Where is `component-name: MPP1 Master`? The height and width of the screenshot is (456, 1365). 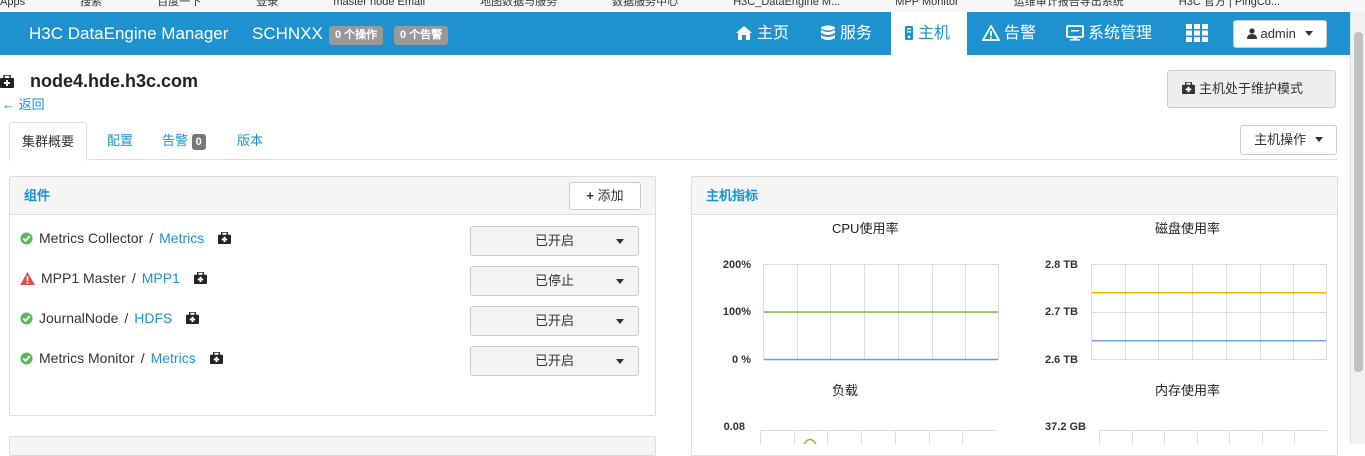 component-name: MPP1 Master is located at coordinates (83, 278).